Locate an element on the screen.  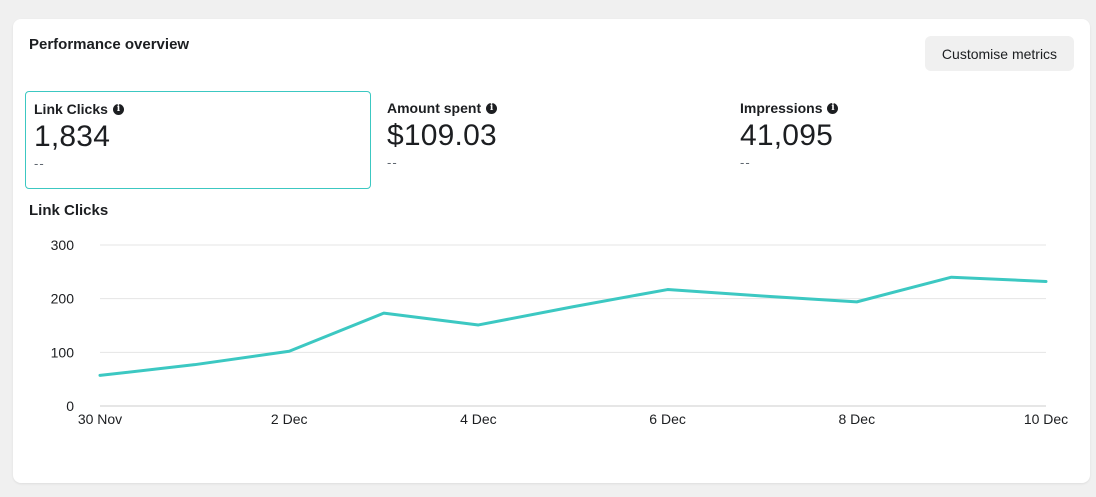
x-tick-label: 6 Dec is located at coordinates (667, 419).